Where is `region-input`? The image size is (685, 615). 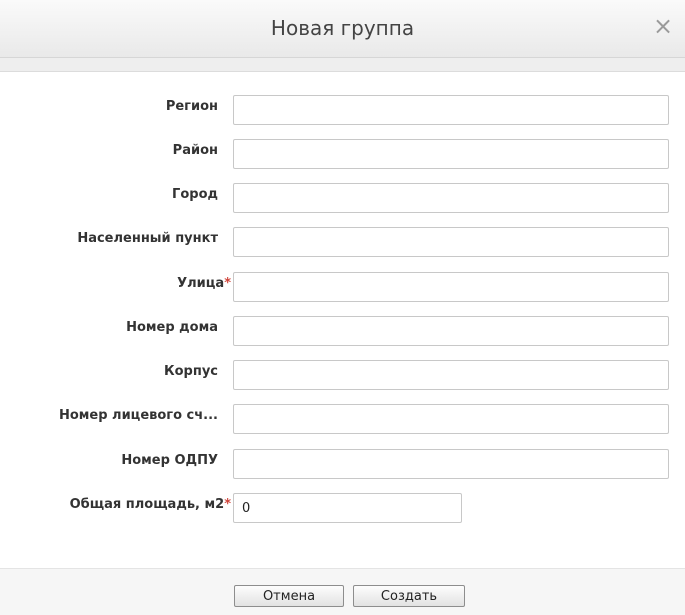
region-input is located at coordinates (451, 110).